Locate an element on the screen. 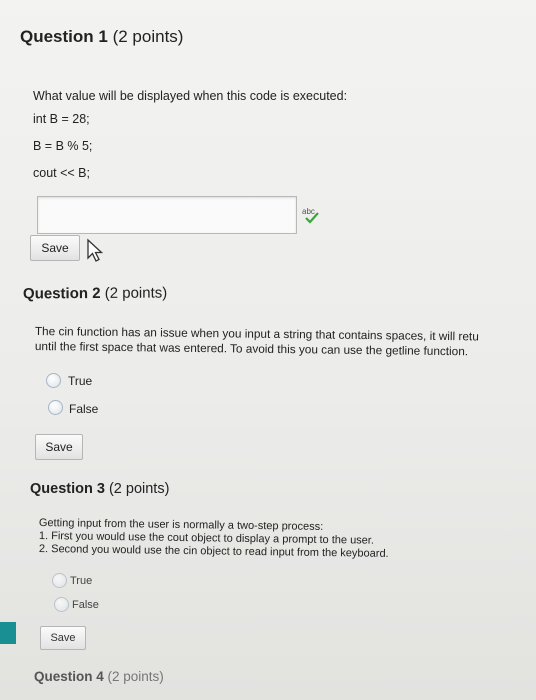 Image resolution: width=536 pixels, height=700 pixels. question-1-heading: Question 1 (2 points) is located at coordinates (101, 37).